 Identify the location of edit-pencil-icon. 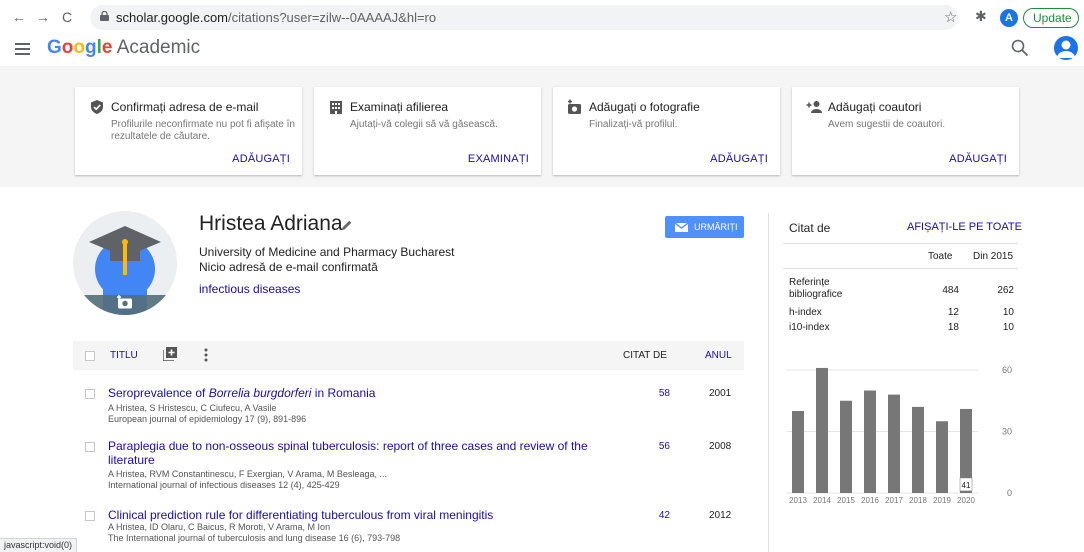
(347, 225).